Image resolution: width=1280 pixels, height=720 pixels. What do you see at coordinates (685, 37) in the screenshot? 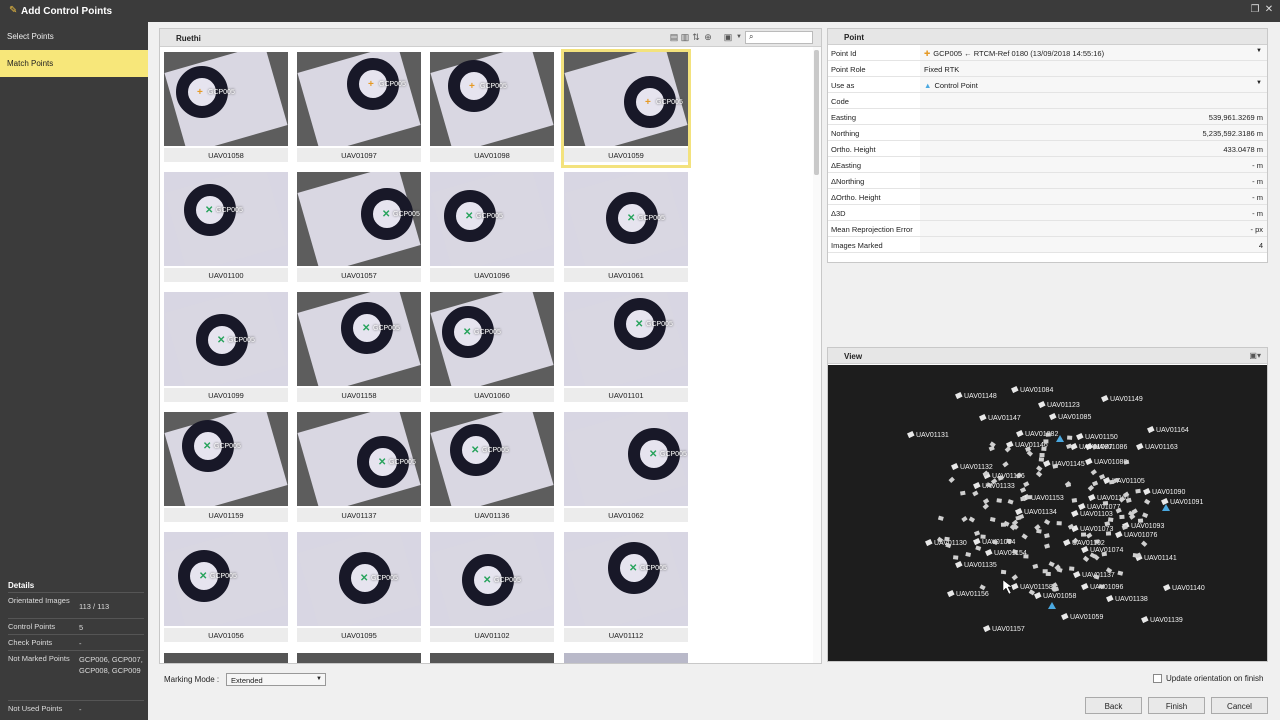
I see `image-filter-icon: ▥` at bounding box center [685, 37].